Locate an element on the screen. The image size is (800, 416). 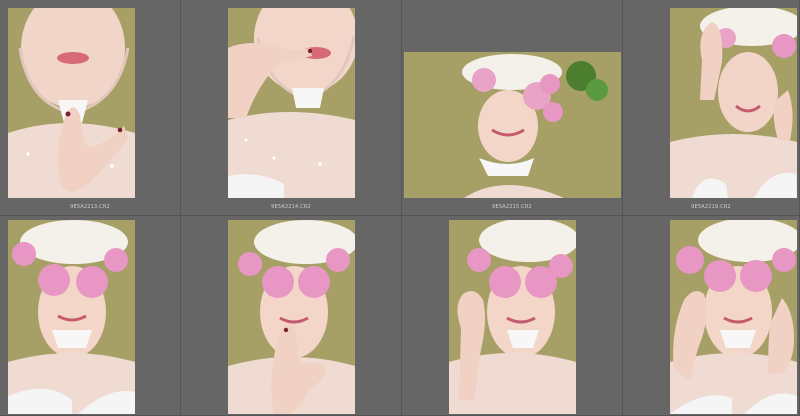
portrait-flower-glasses-hands-photo is located at coordinates (733, 317).